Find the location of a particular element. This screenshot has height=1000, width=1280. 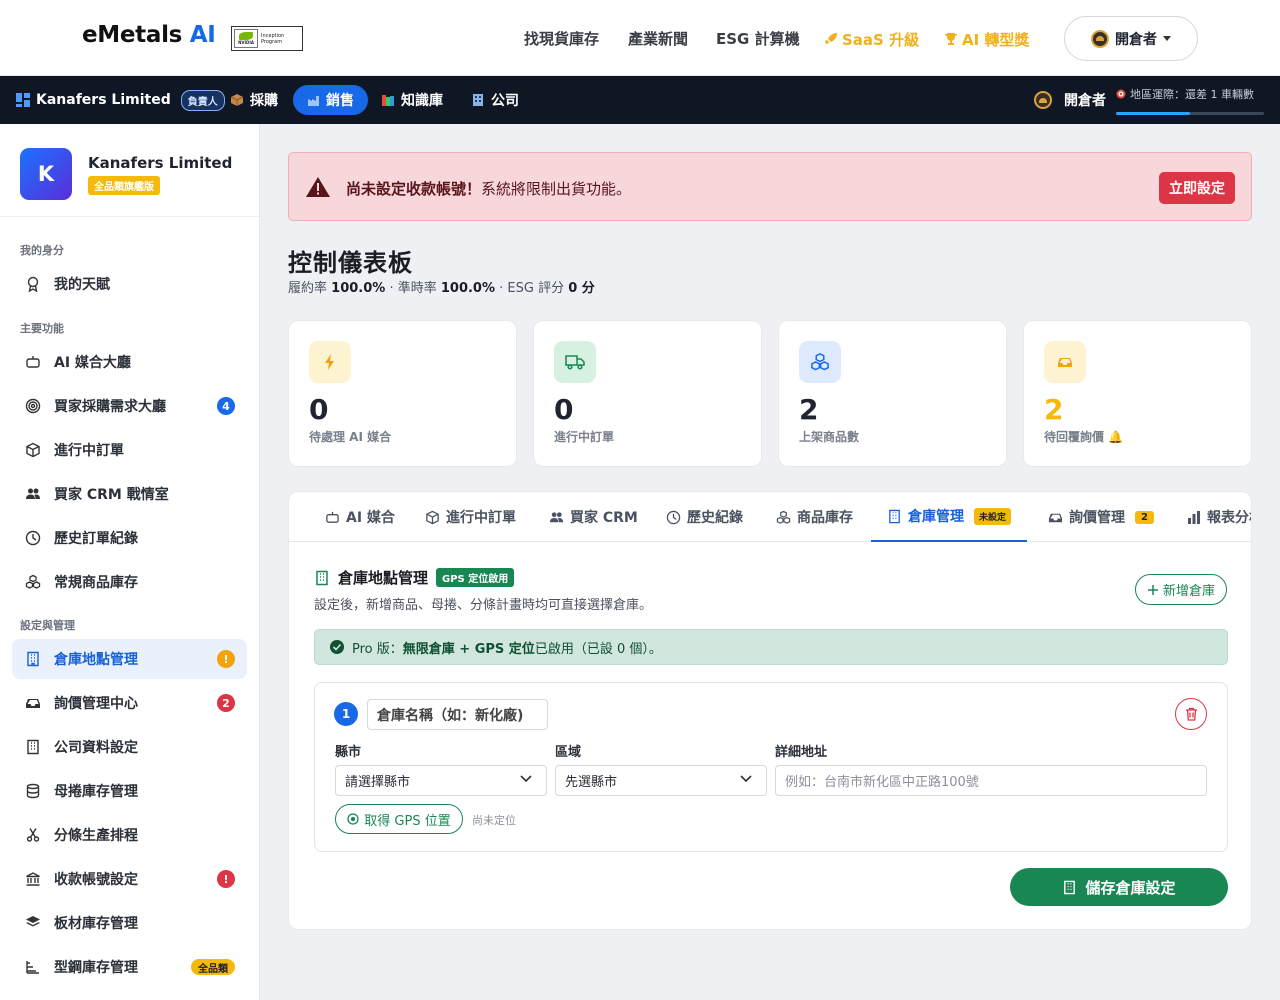

pro-plan-notice: Pro 版：無限倉庫 + GPS 定位已啟用（已設 0 個）。 is located at coordinates (771, 647).